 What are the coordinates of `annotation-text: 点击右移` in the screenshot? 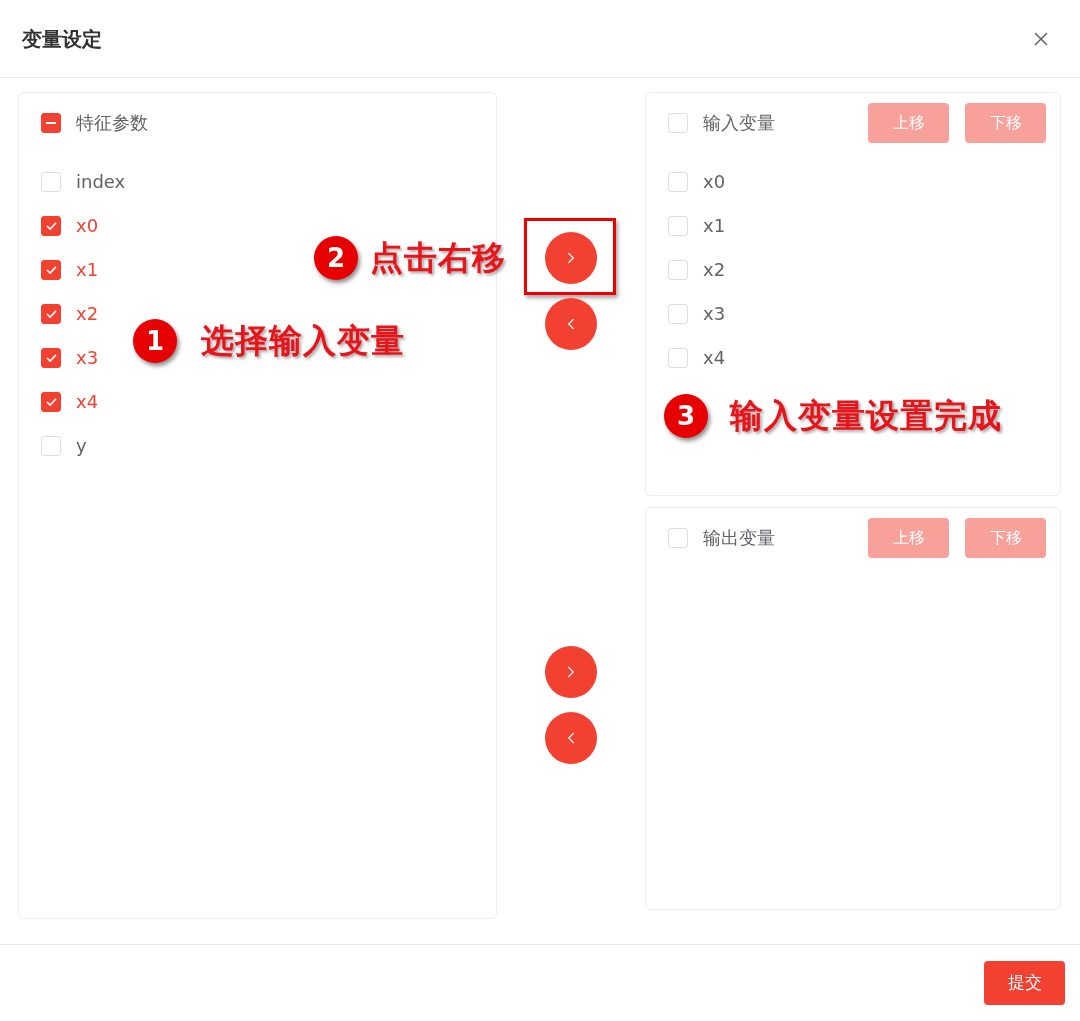 It's located at (438, 258).